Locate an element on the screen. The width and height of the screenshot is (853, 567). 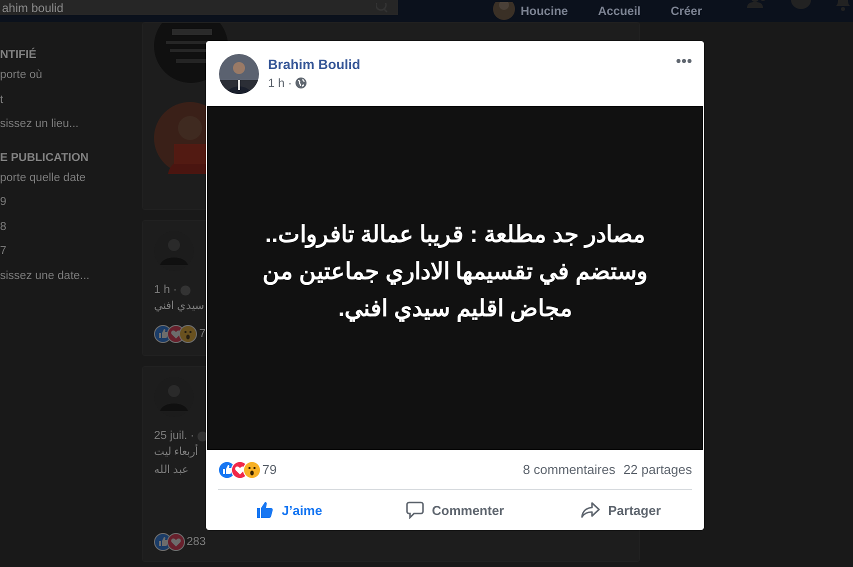
reaction-count: 283 is located at coordinates (196, 542).